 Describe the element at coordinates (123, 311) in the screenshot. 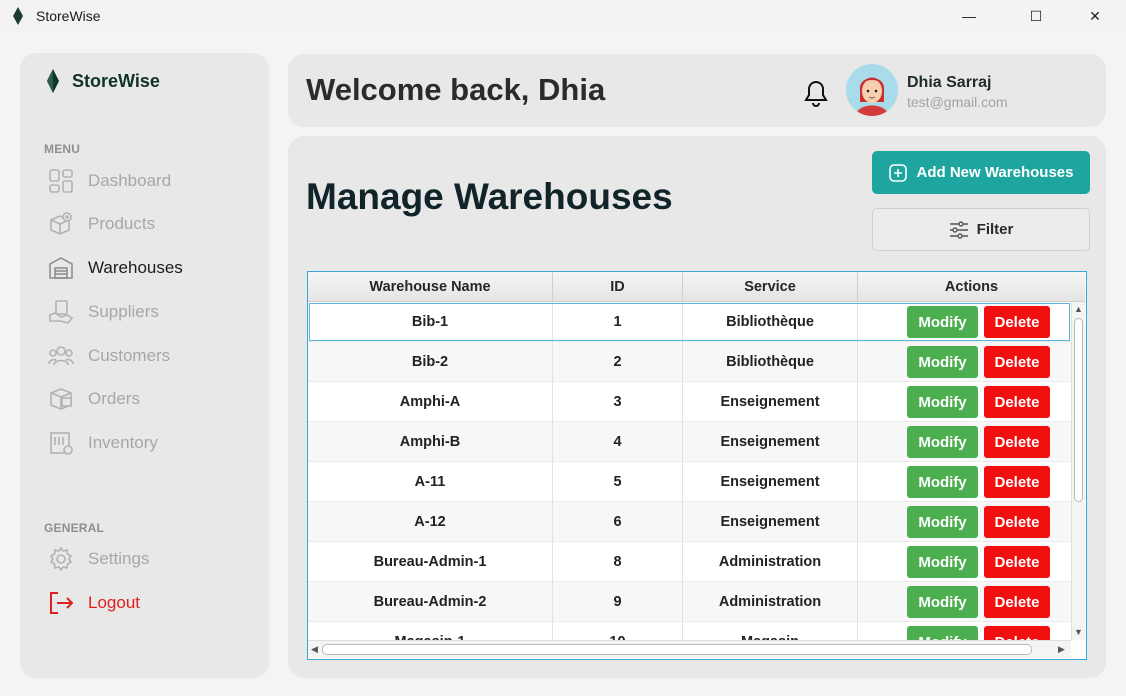

I see `sidebar-item-label: Suppliers` at that location.